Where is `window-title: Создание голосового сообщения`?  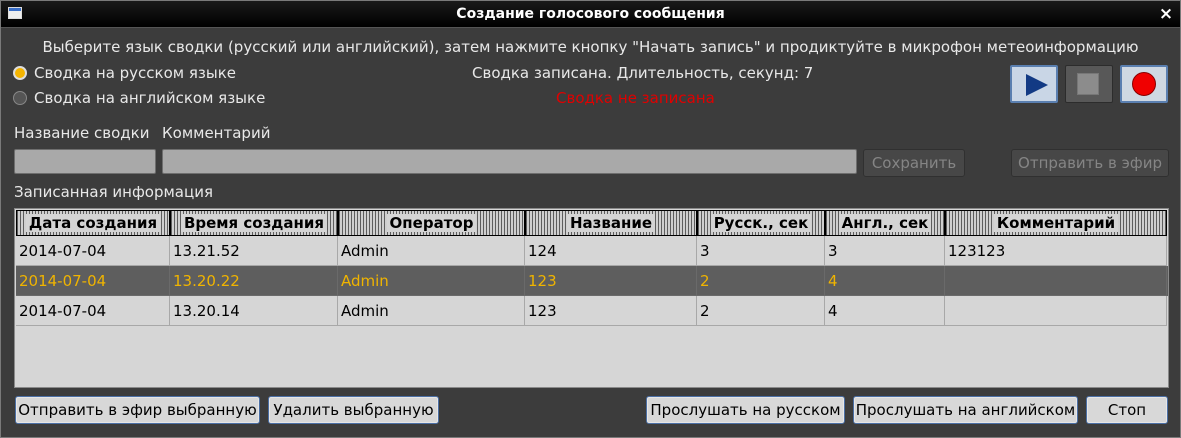
window-title: Создание голосового сообщения is located at coordinates (590, 14).